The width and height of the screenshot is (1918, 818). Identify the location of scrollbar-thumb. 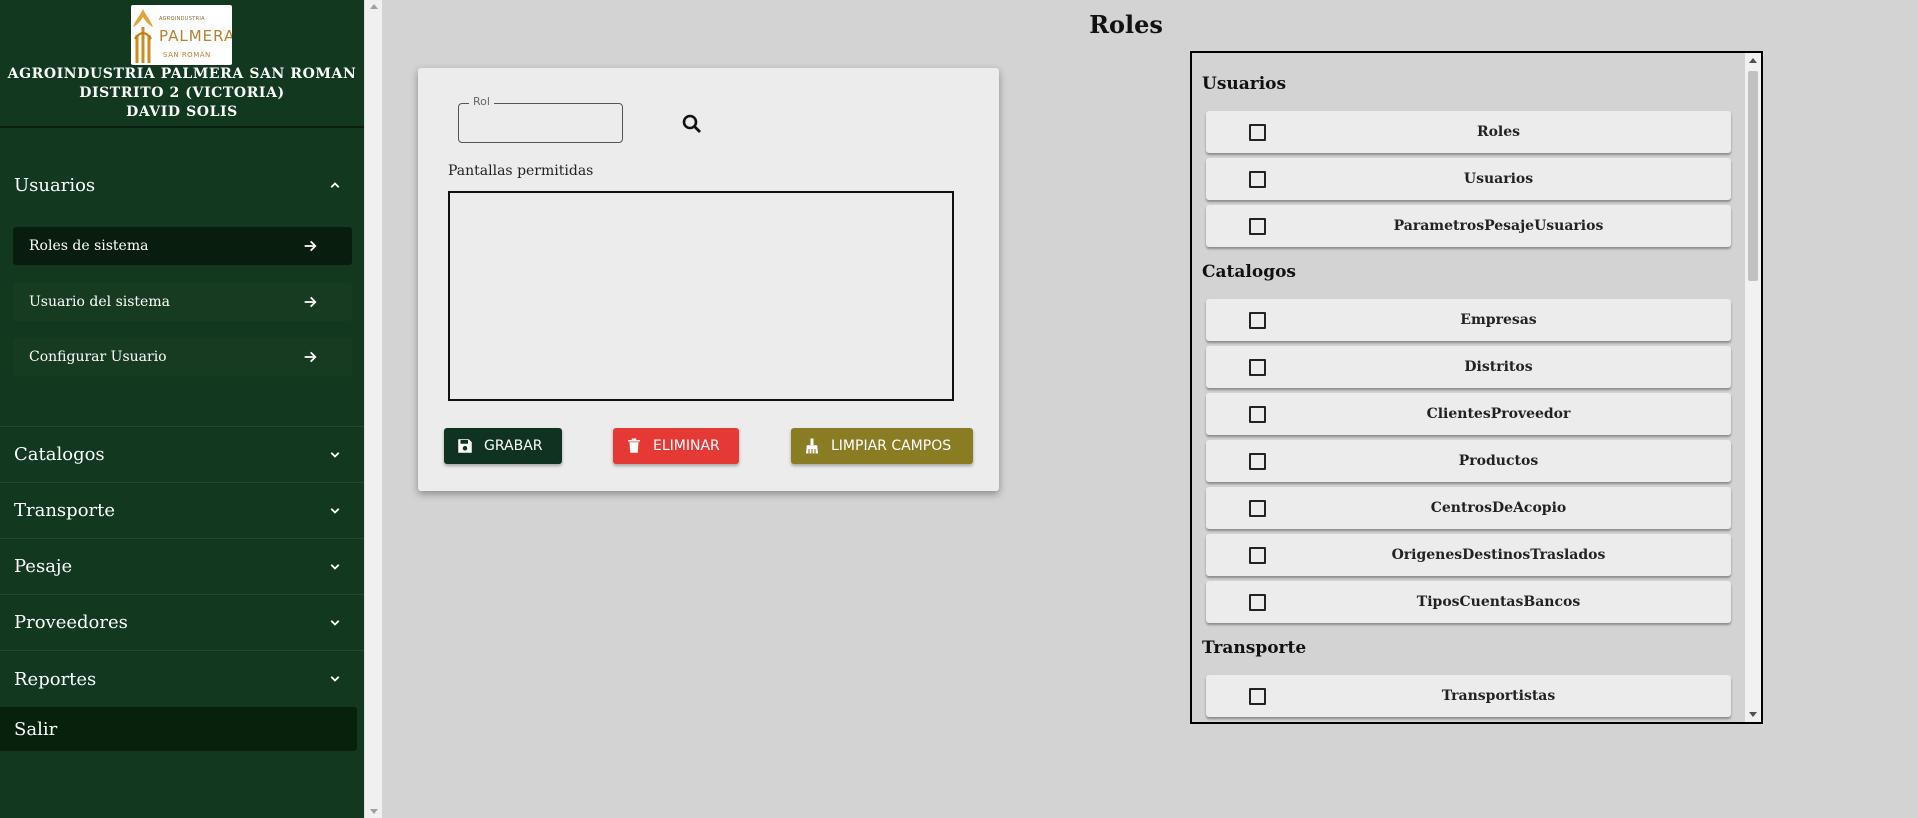
(1753, 176).